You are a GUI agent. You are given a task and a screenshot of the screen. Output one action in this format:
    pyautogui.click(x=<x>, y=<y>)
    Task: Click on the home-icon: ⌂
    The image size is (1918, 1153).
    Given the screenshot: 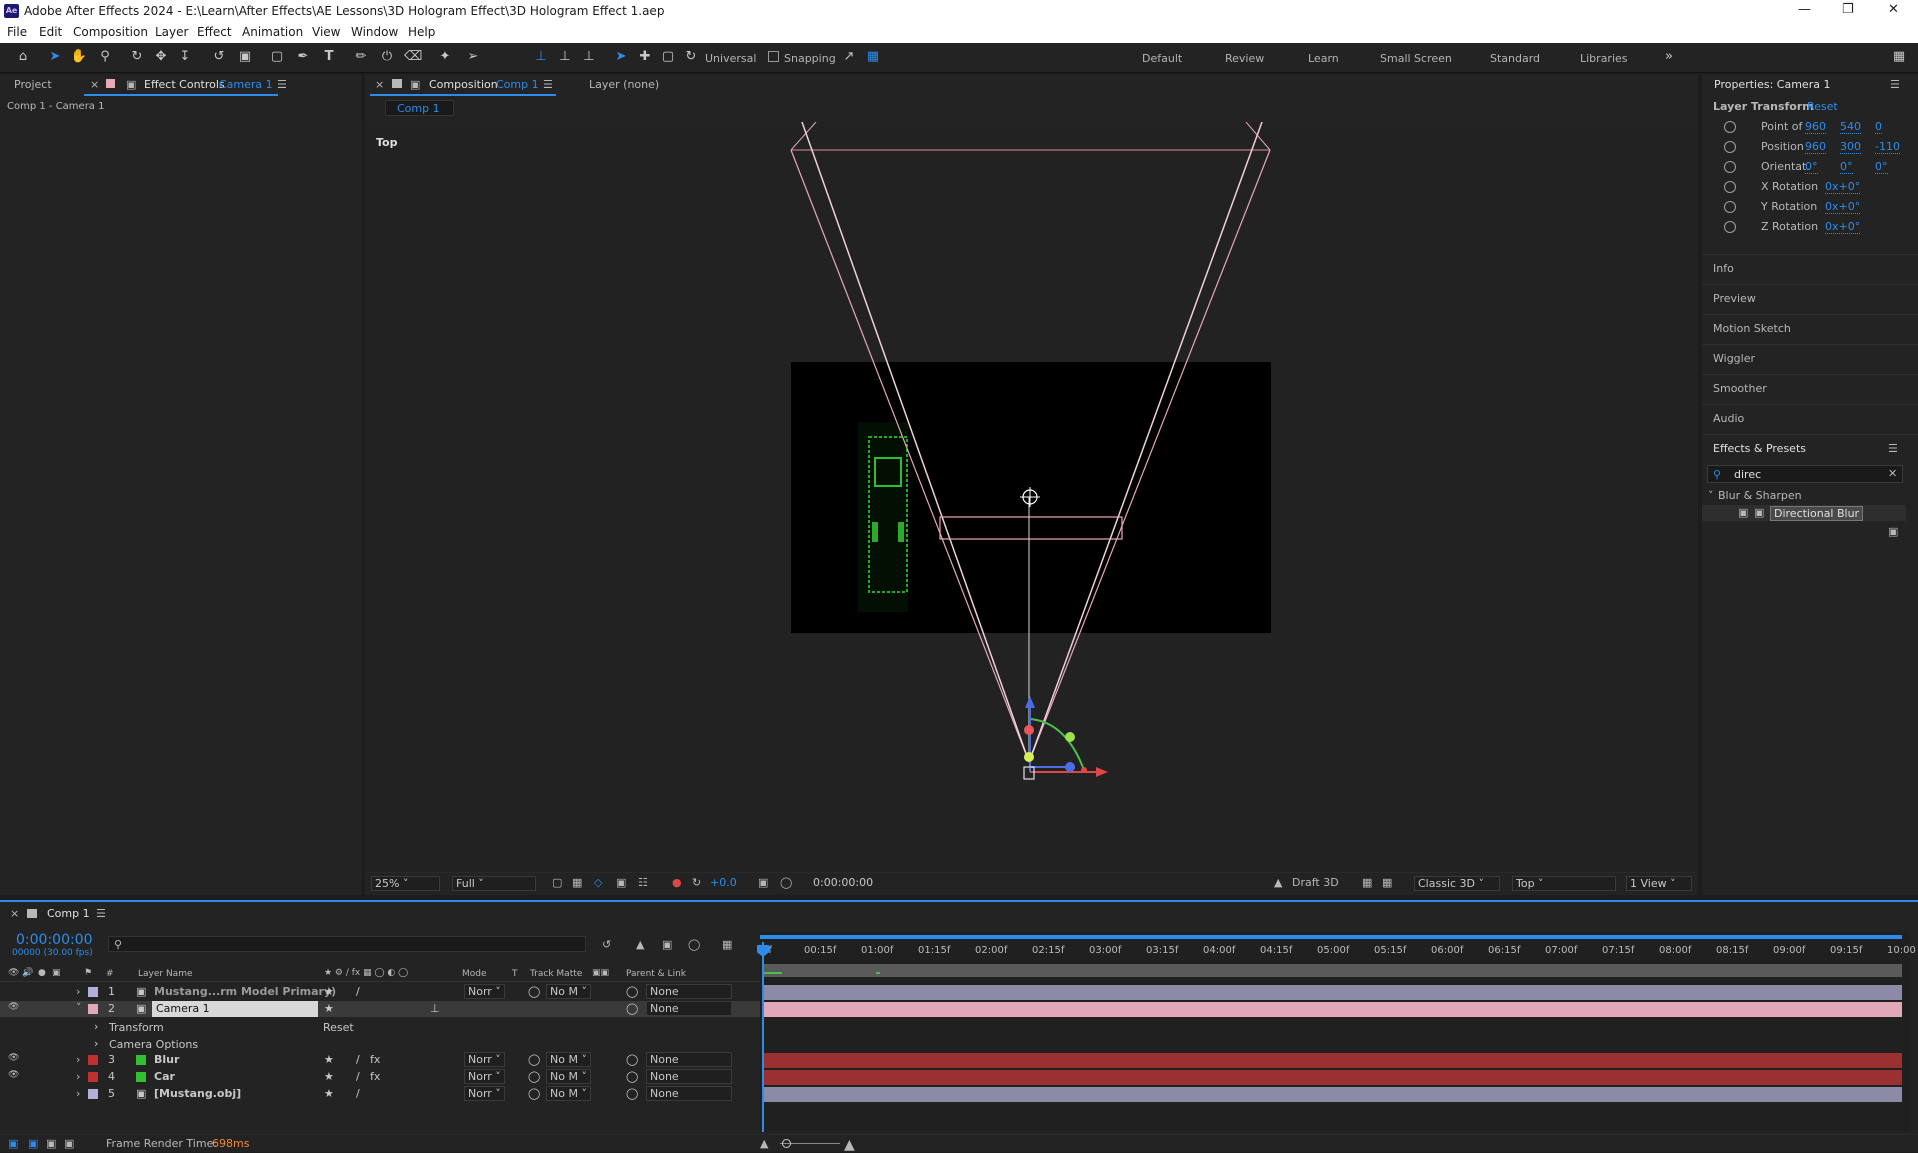 What is the action you would take?
    pyautogui.click(x=23, y=57)
    